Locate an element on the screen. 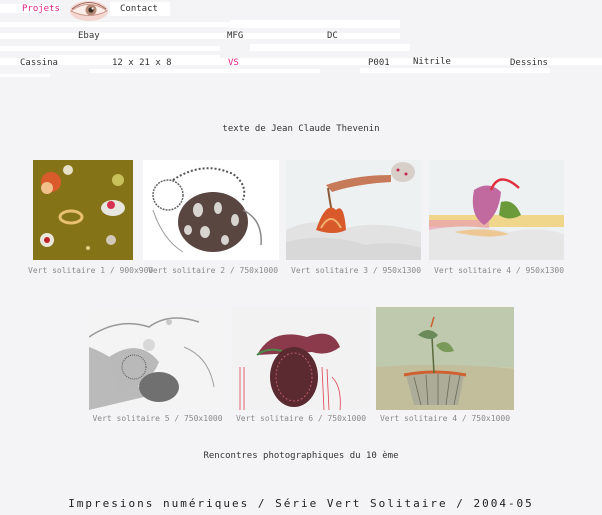 The width and height of the screenshot is (602, 515). caption-vert-solitaire-5: Vert solitaire 5 / 750x1000 is located at coordinates (157, 418).